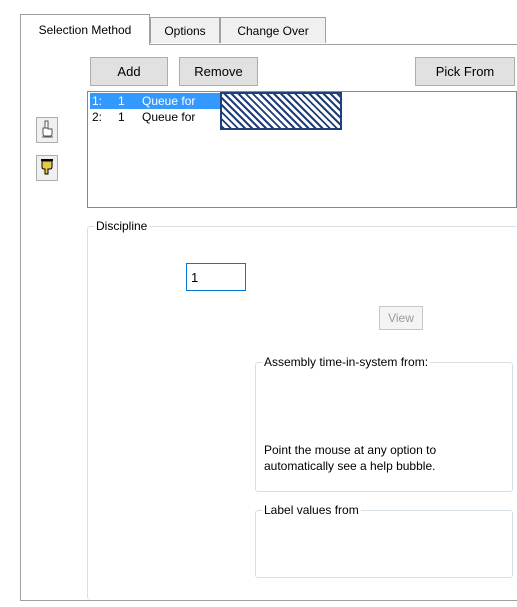 The width and height of the screenshot is (517, 607). Describe the element at coordinates (401, 318) in the screenshot. I see `view-button: View` at that location.